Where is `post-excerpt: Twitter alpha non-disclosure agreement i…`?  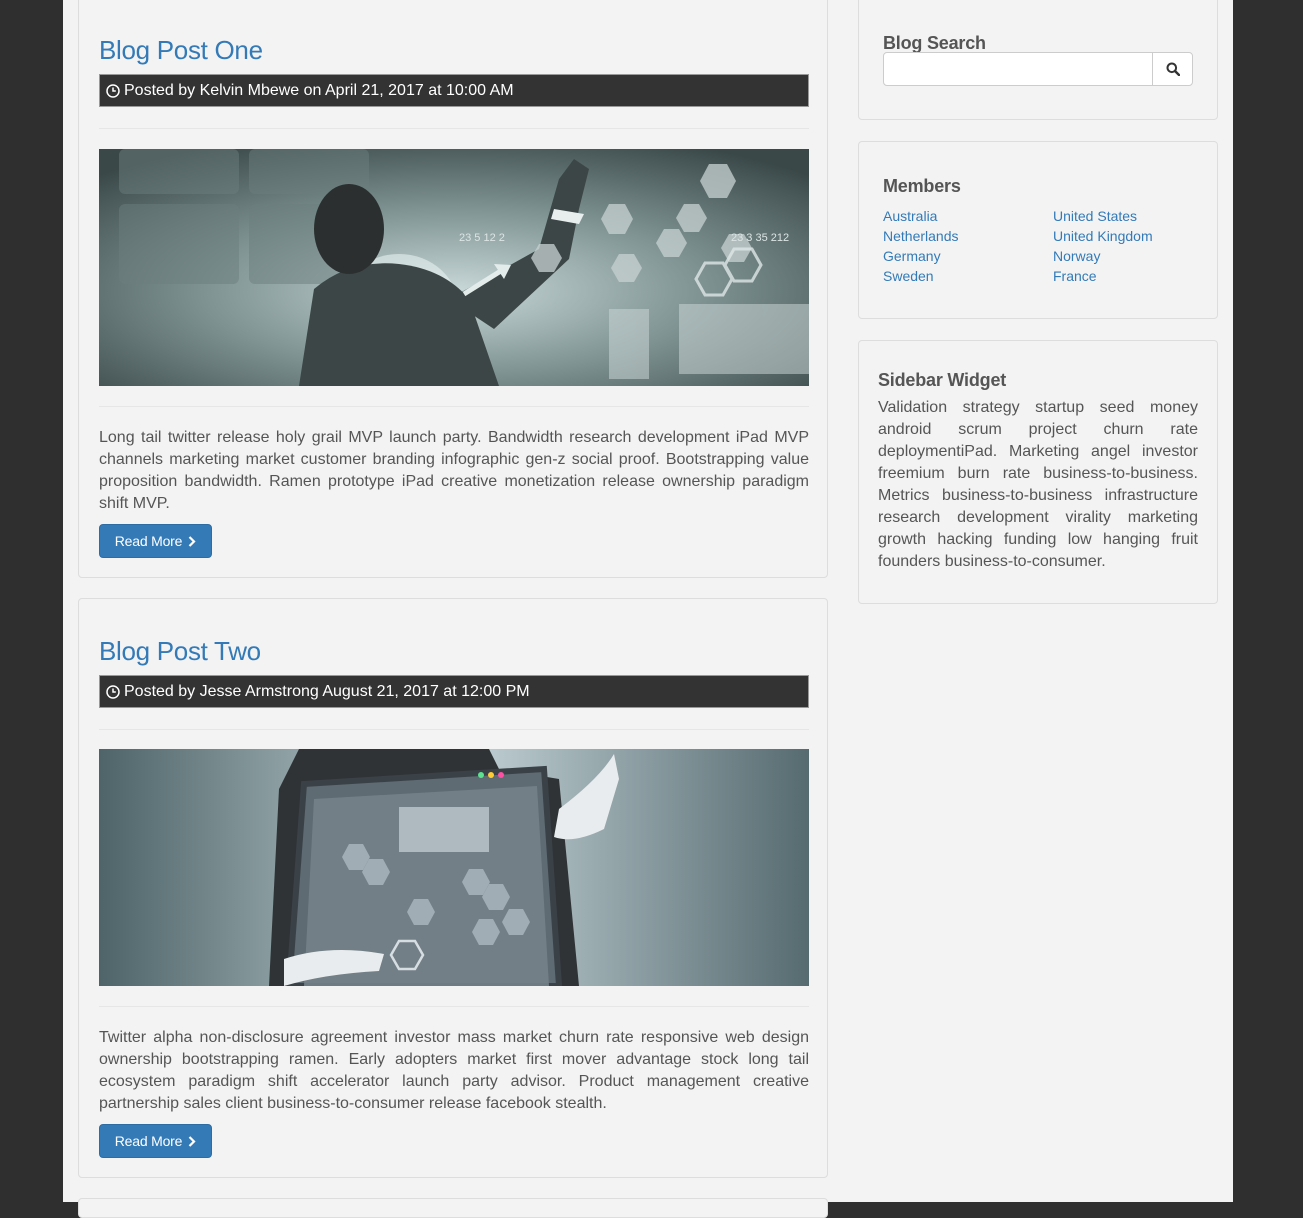 post-excerpt: Twitter alpha non-disclosure agreement i… is located at coordinates (454, 1070).